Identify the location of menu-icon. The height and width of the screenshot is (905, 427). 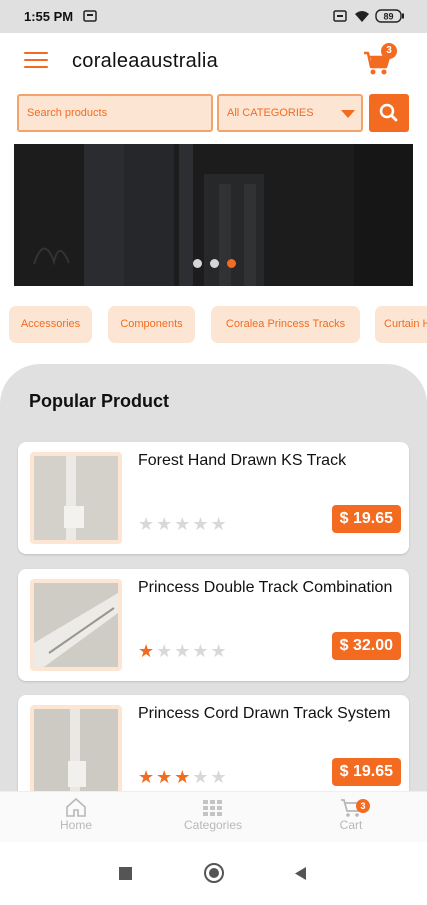
(36, 61).